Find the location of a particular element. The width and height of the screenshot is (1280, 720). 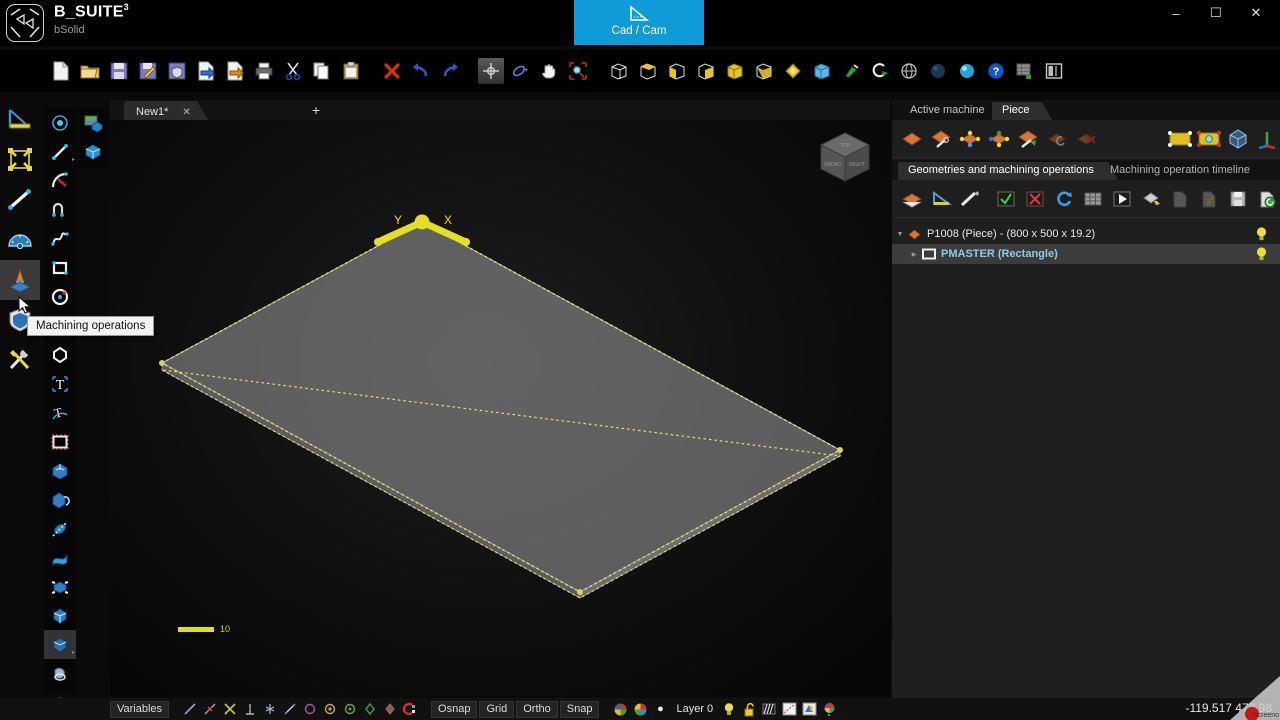

zoom-window-icon is located at coordinates (578, 71).